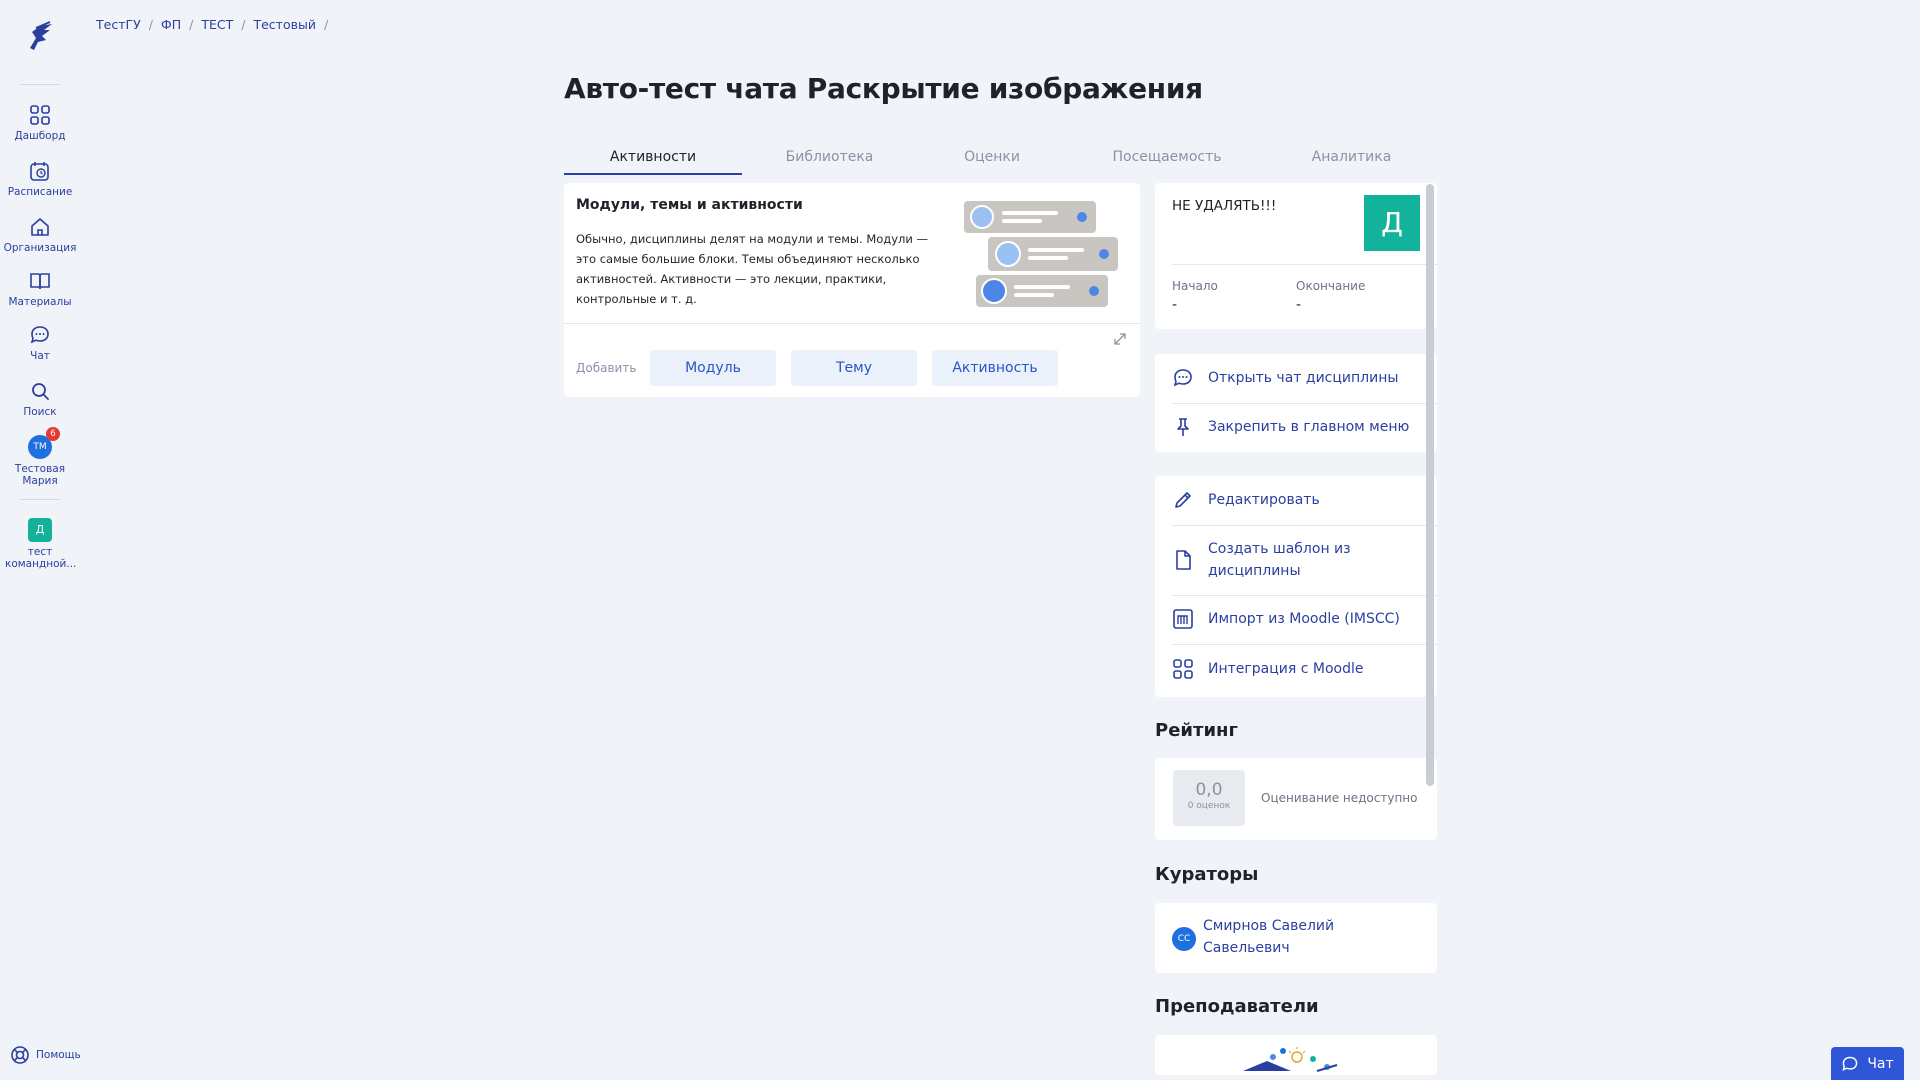  Describe the element at coordinates (713, 368) in the screenshot. I see `add-module-button: Модуль` at that location.